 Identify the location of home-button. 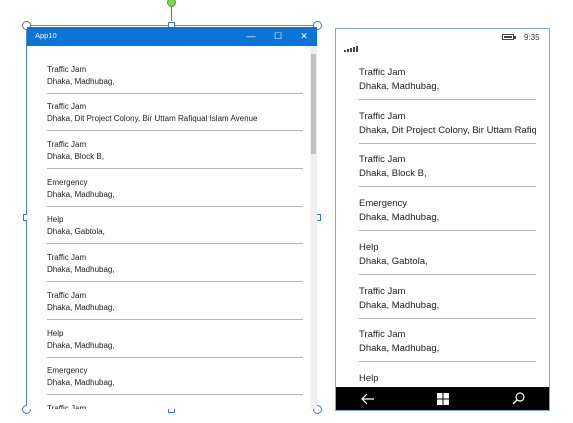
(443, 398).